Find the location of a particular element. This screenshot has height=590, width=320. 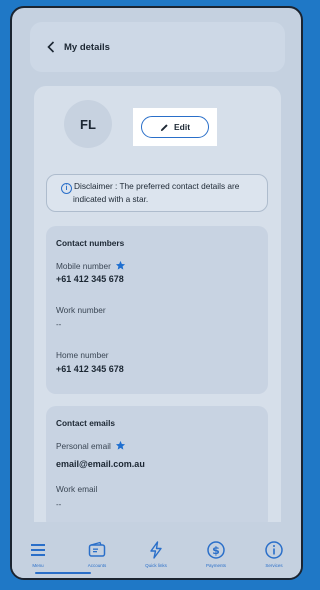

chevron-left-icon is located at coordinates (51, 47).